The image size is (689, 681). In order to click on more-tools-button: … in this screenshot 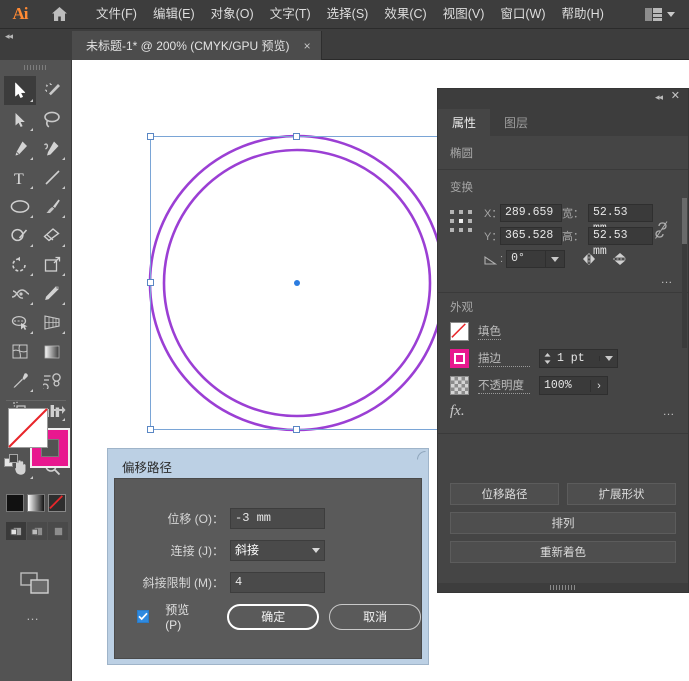, I will do `click(33, 615)`.